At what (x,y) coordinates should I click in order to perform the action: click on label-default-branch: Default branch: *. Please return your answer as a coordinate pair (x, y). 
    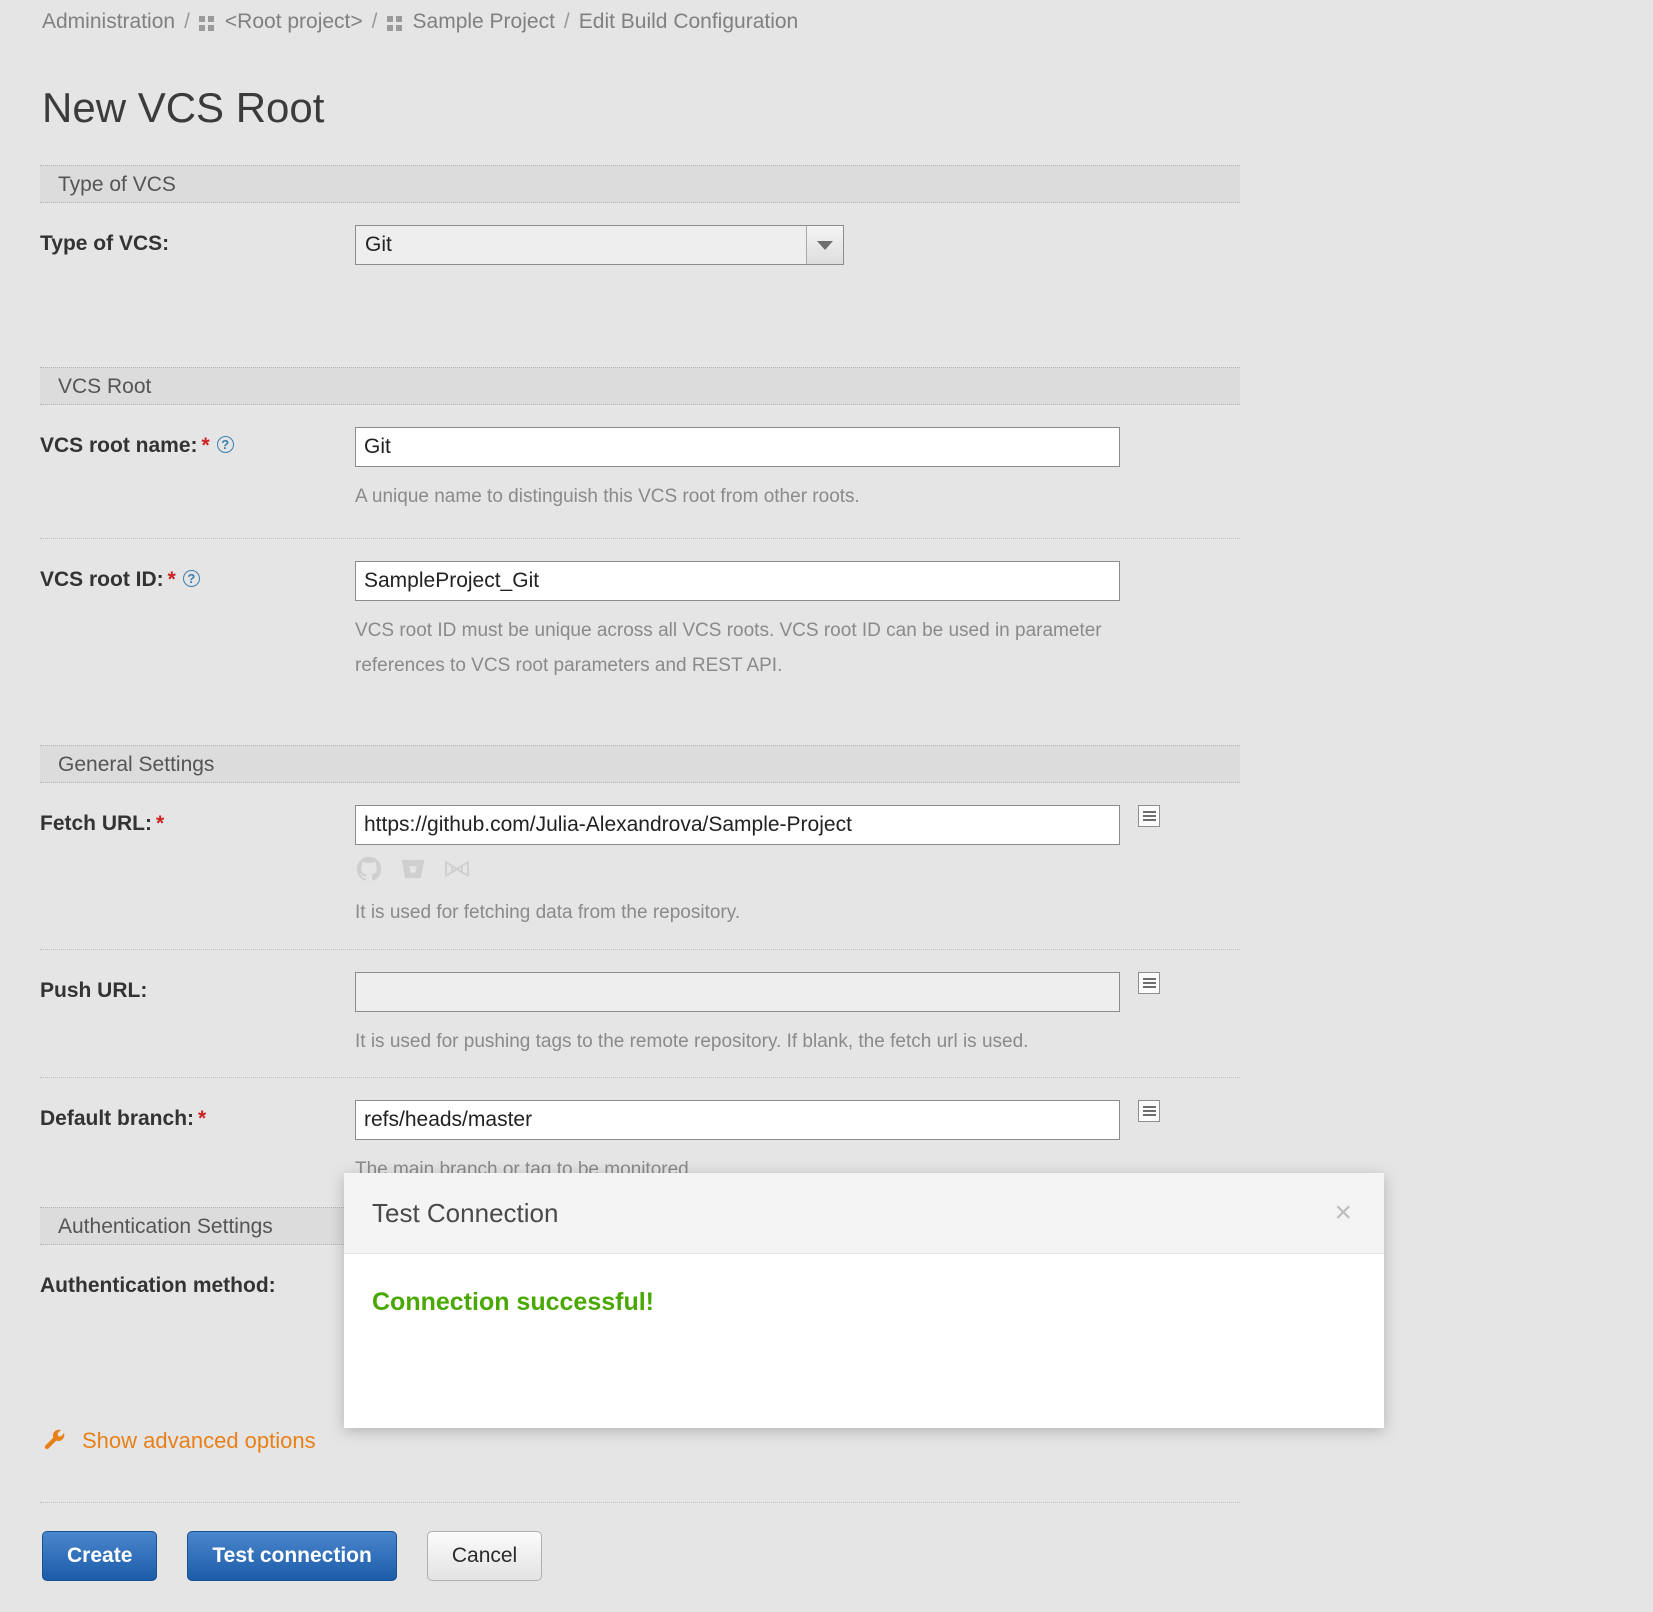
    Looking at the image, I should click on (197, 1115).